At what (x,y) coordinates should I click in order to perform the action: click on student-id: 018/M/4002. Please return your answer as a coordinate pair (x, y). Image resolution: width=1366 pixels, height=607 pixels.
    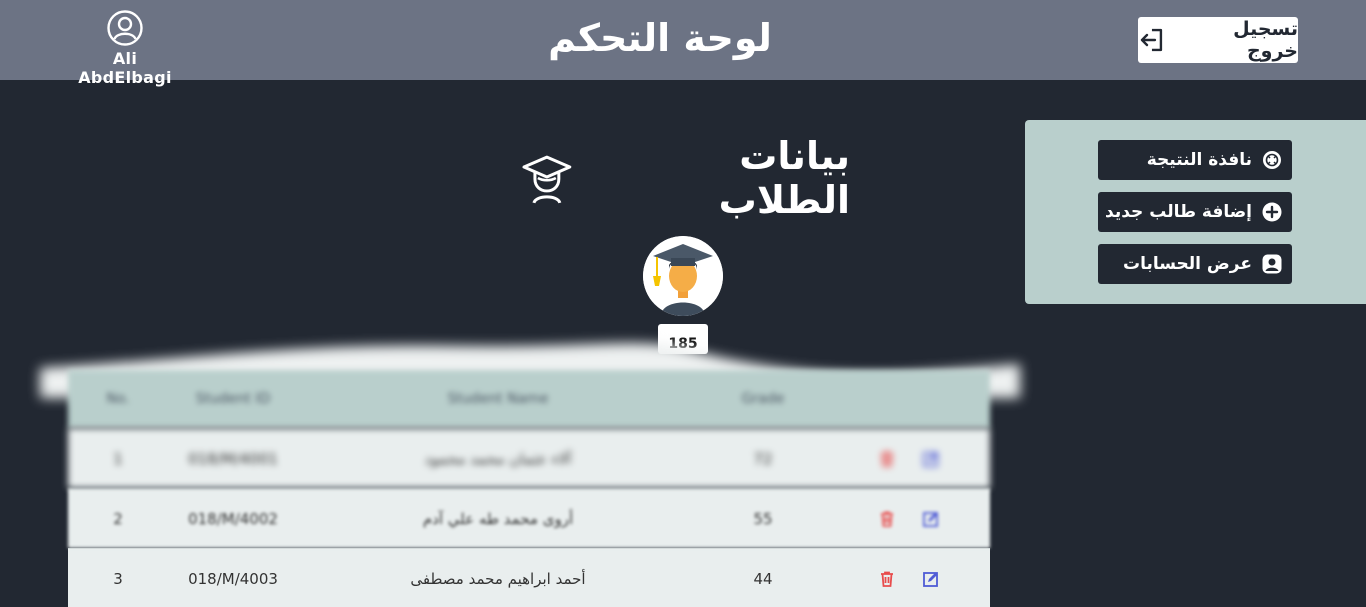
    Looking at the image, I should click on (233, 518).